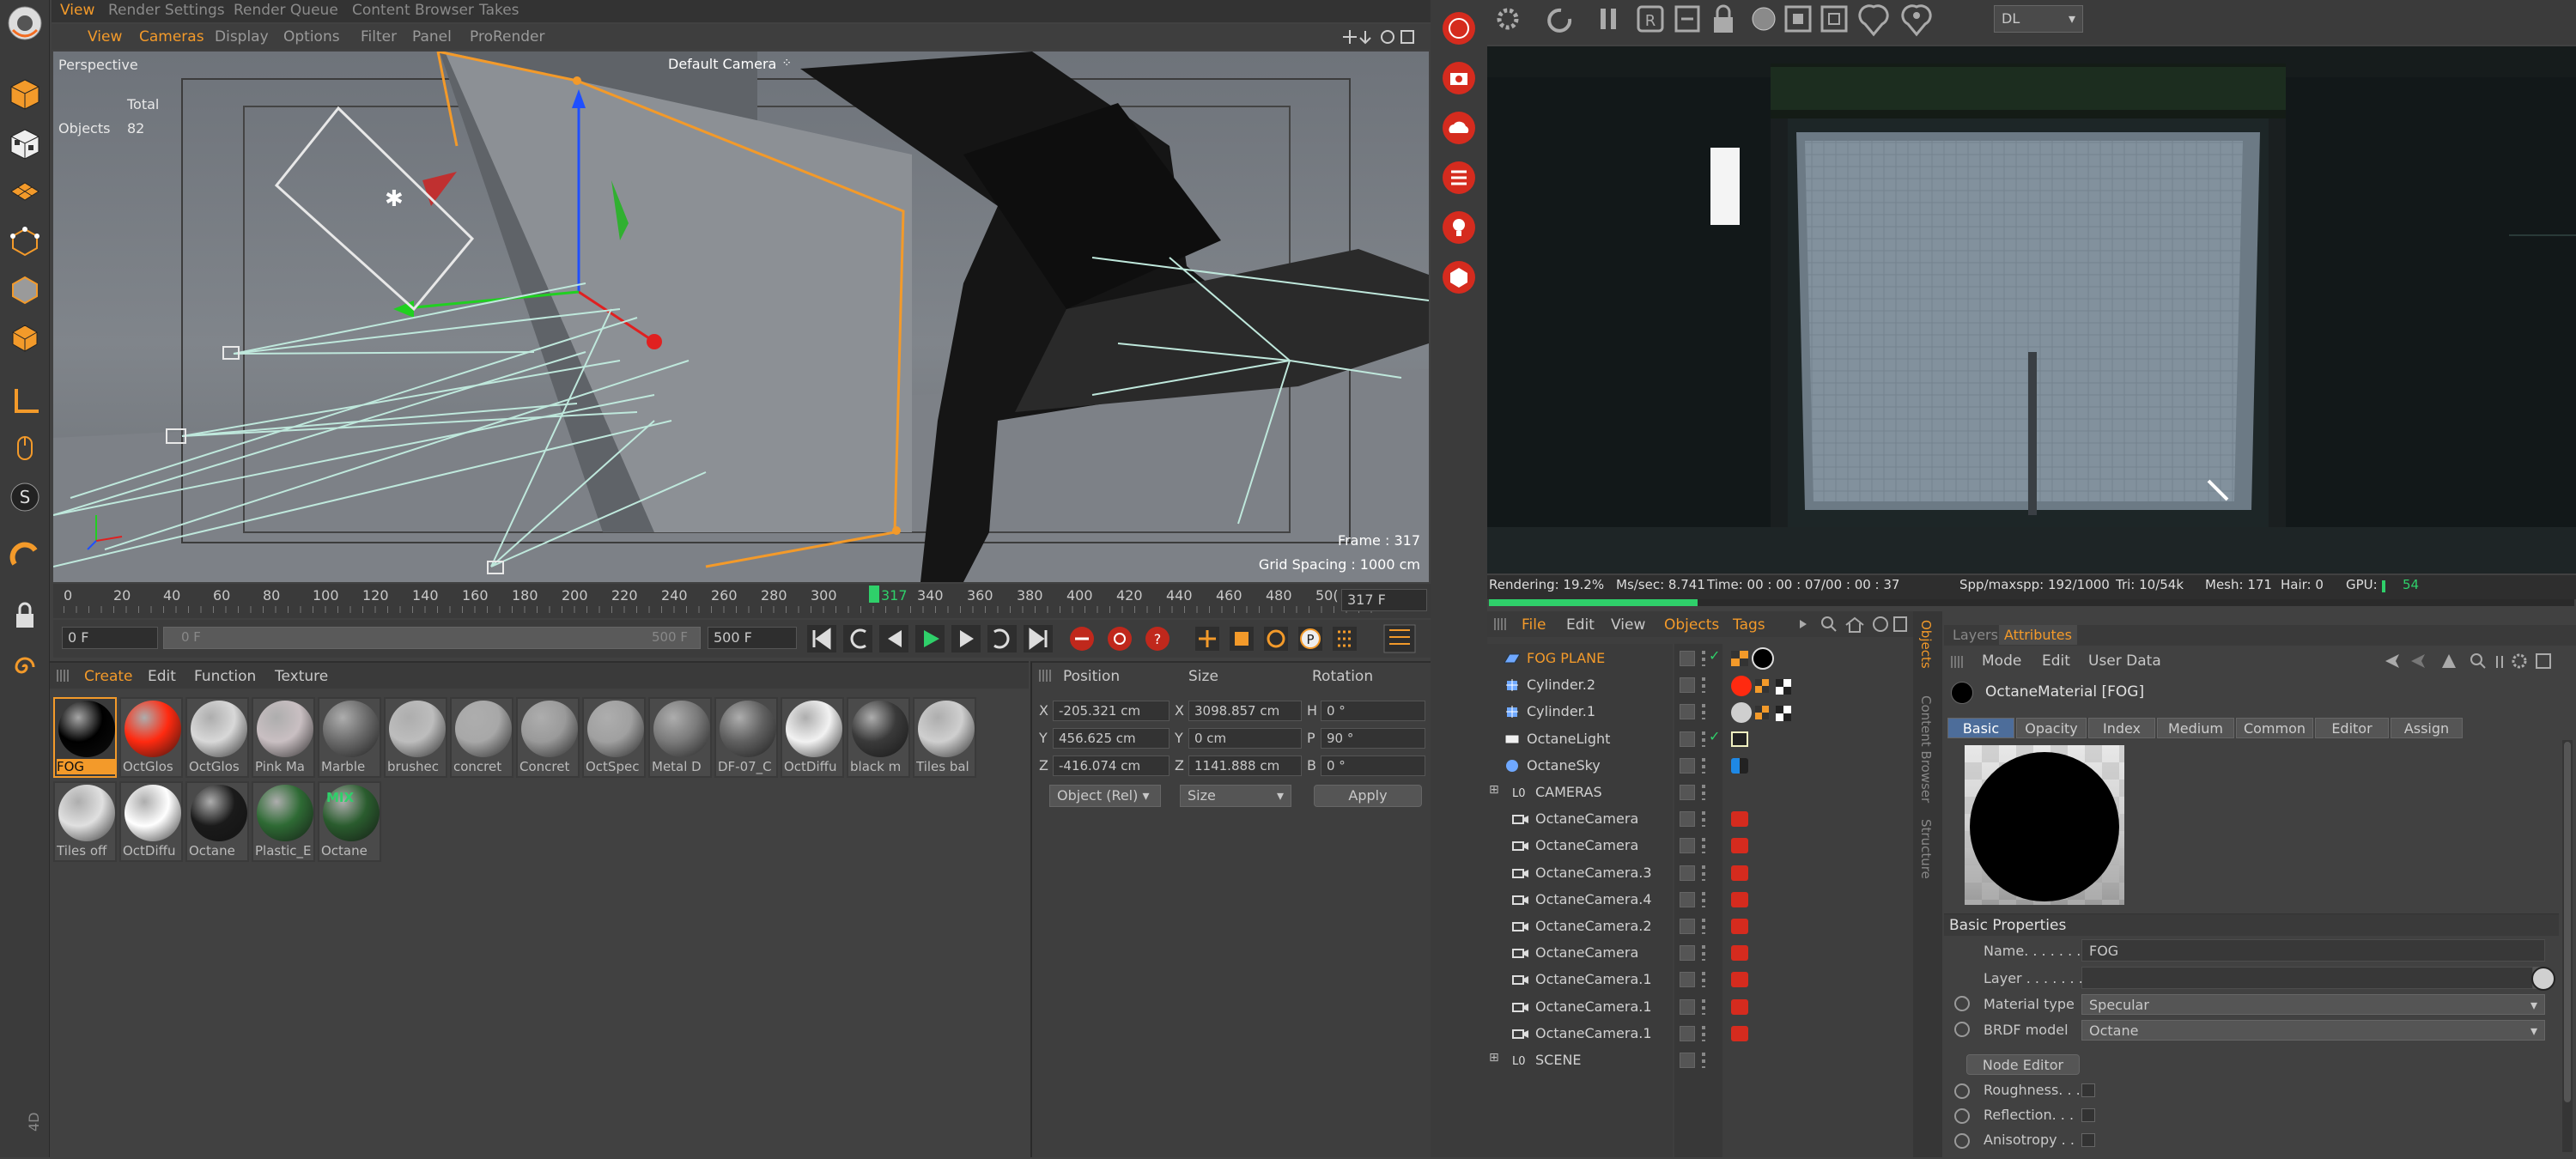 This screenshot has height=1159, width=2576. I want to click on tab-render-settings: Render Settings, so click(166, 11).